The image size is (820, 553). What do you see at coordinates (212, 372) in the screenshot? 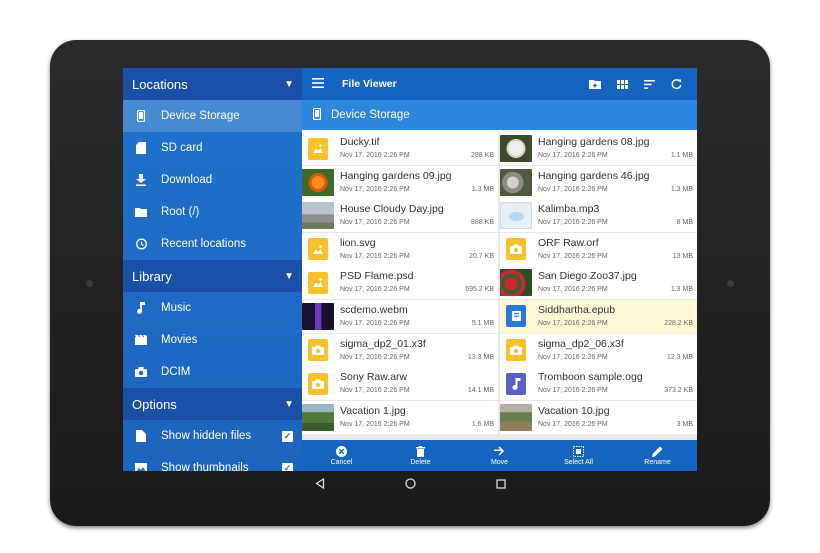
I see `sidebar-item-dcim: DCIM` at bounding box center [212, 372].